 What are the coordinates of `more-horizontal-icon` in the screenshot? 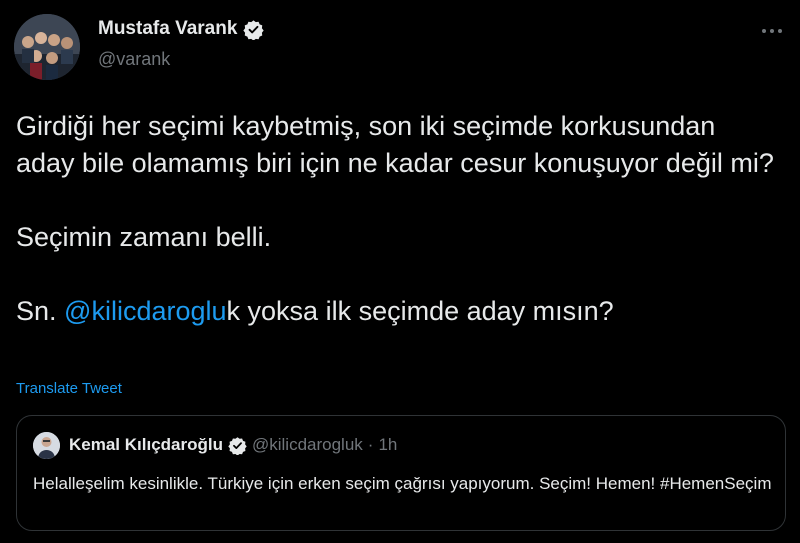 It's located at (772, 31).